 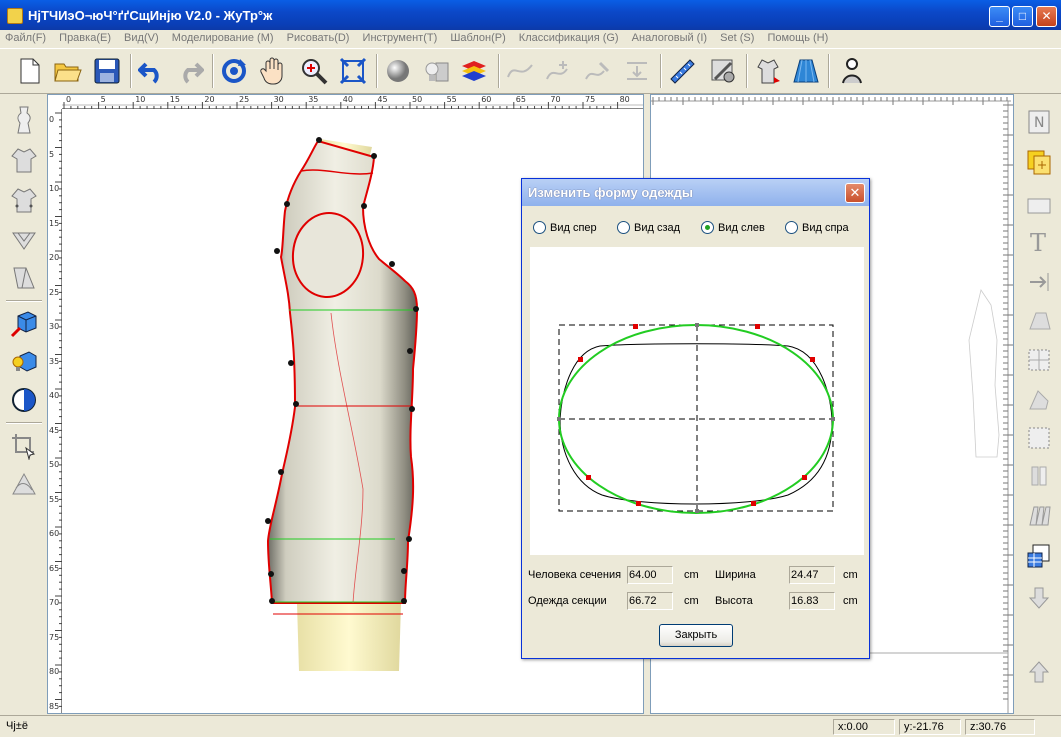 I want to click on close-dialog-button: Закрыть, so click(x=696, y=635).